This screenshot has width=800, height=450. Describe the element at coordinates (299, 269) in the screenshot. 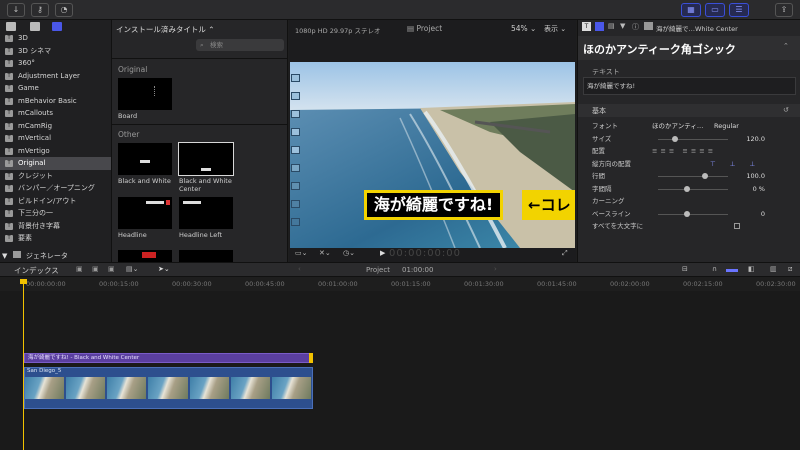

I see `back-arrow-icon: ‹` at that location.